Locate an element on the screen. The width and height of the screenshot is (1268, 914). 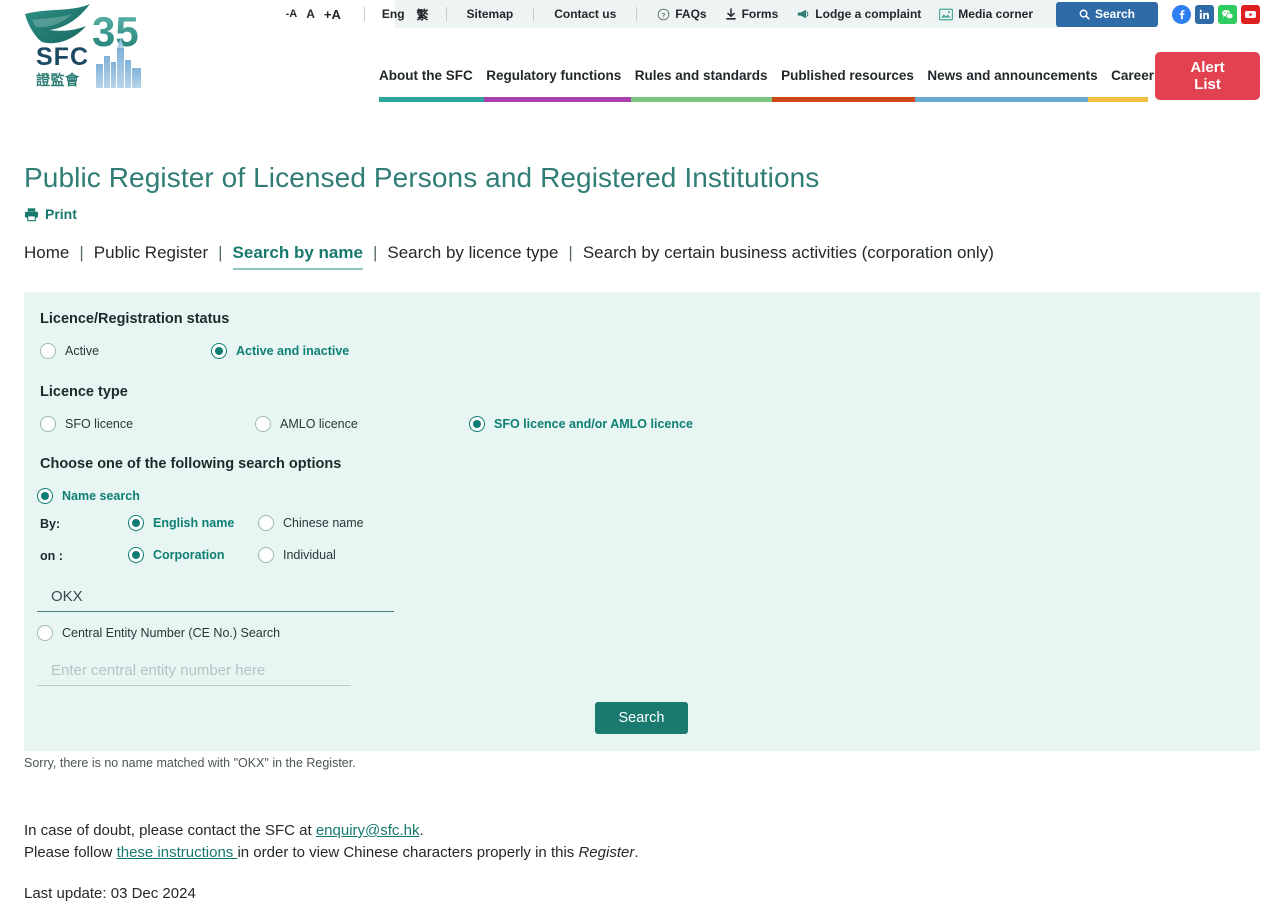
ce-number-input is located at coordinates (194, 672).